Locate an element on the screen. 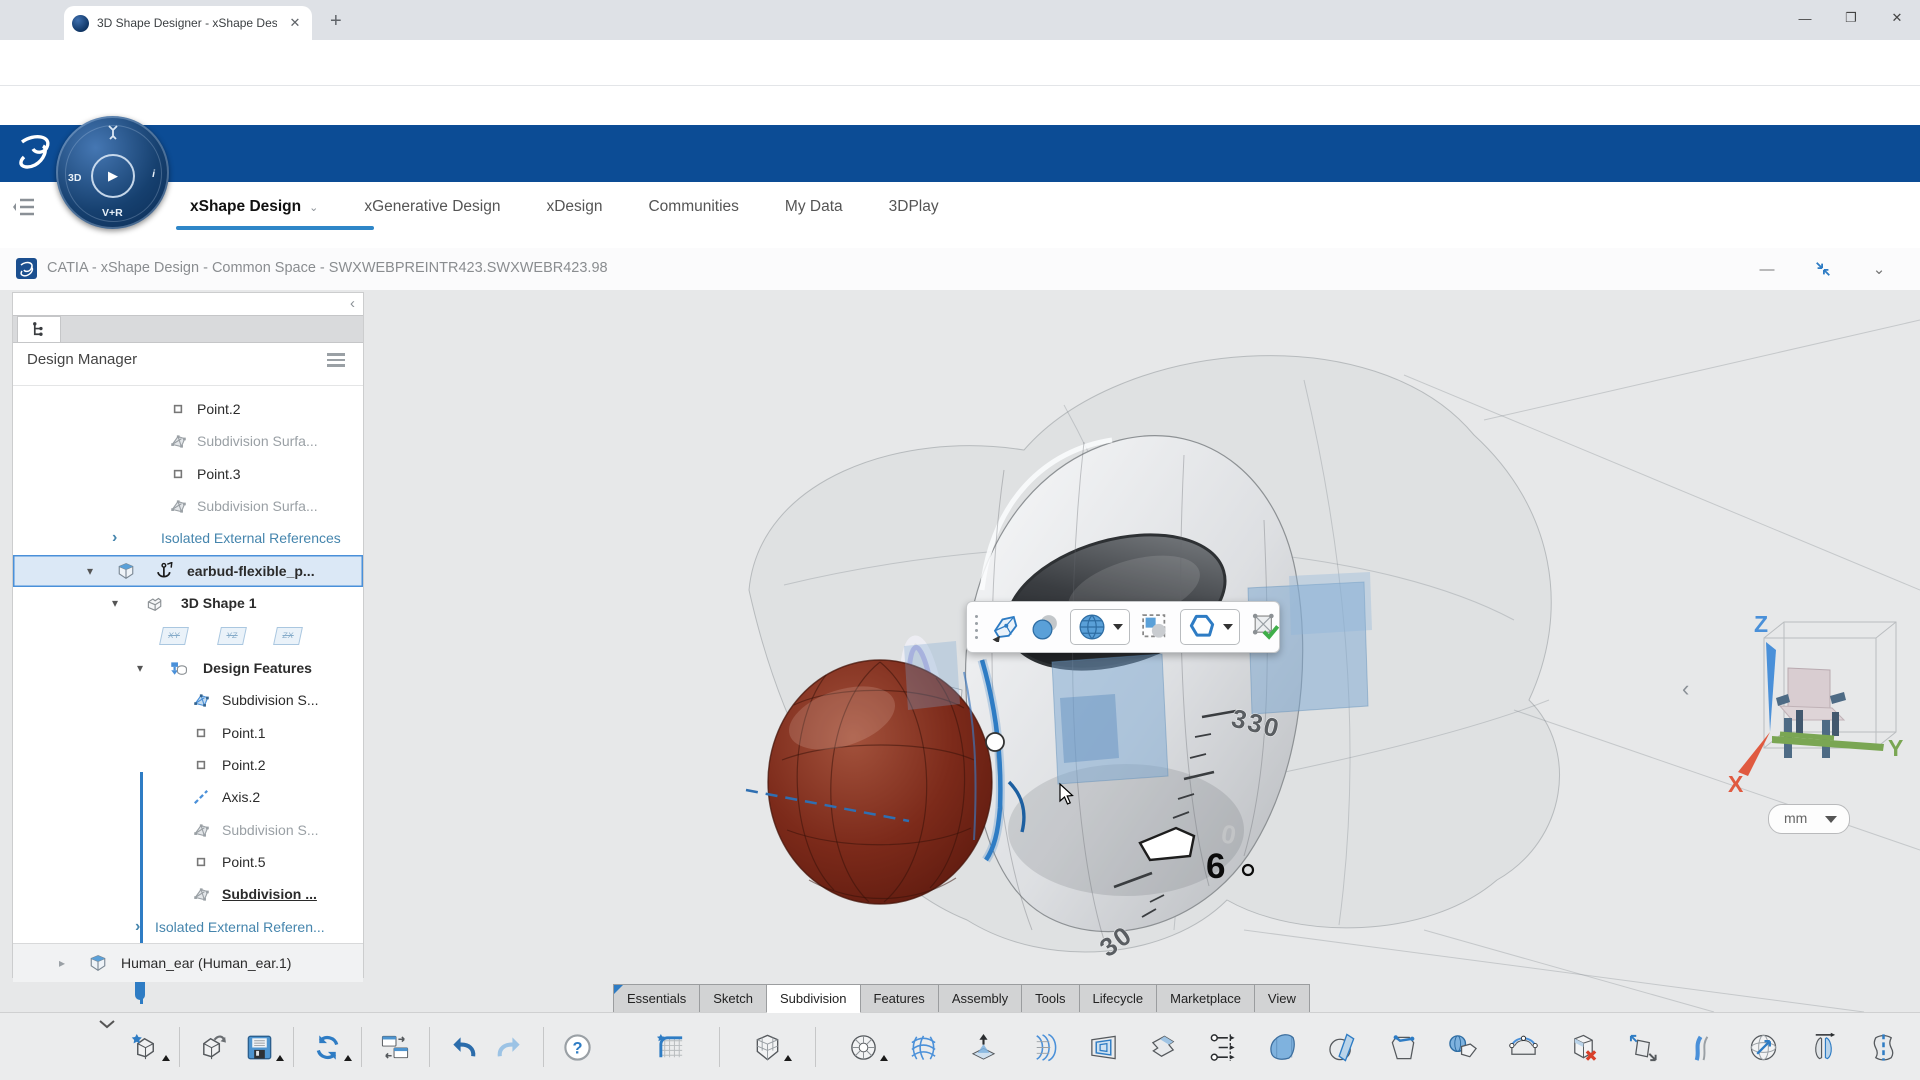 The height and width of the screenshot is (1080, 1920). compass-vr-label: V+R is located at coordinates (112, 213).